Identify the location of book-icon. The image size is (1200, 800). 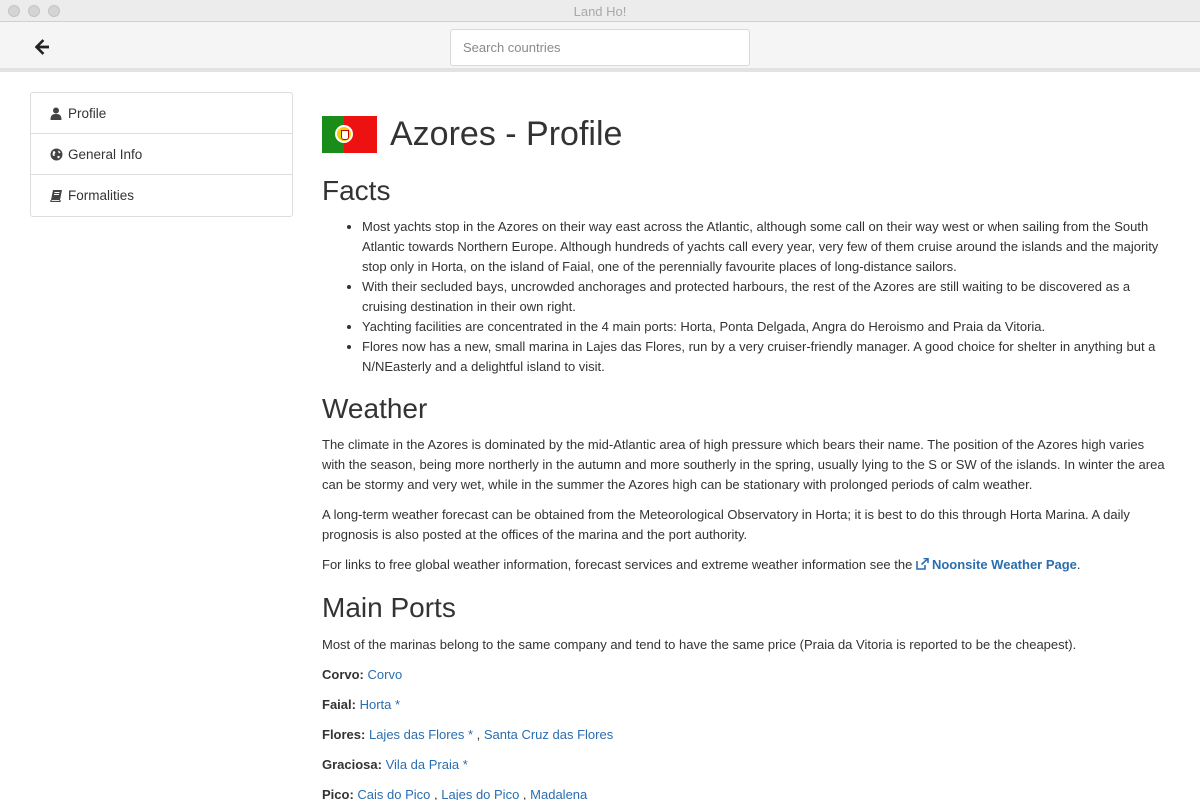
(56, 196).